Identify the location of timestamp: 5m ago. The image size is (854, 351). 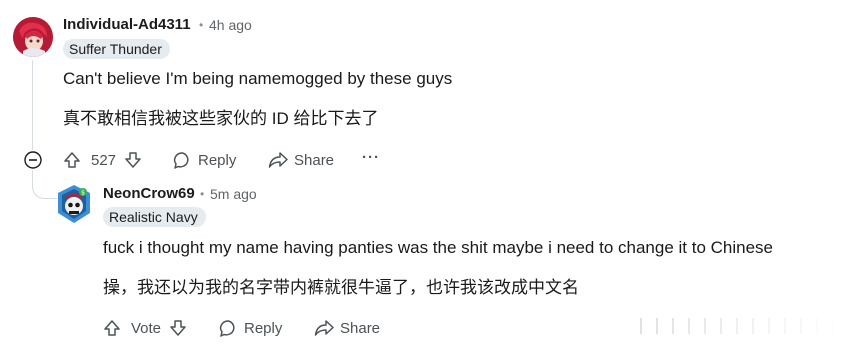
(233, 194).